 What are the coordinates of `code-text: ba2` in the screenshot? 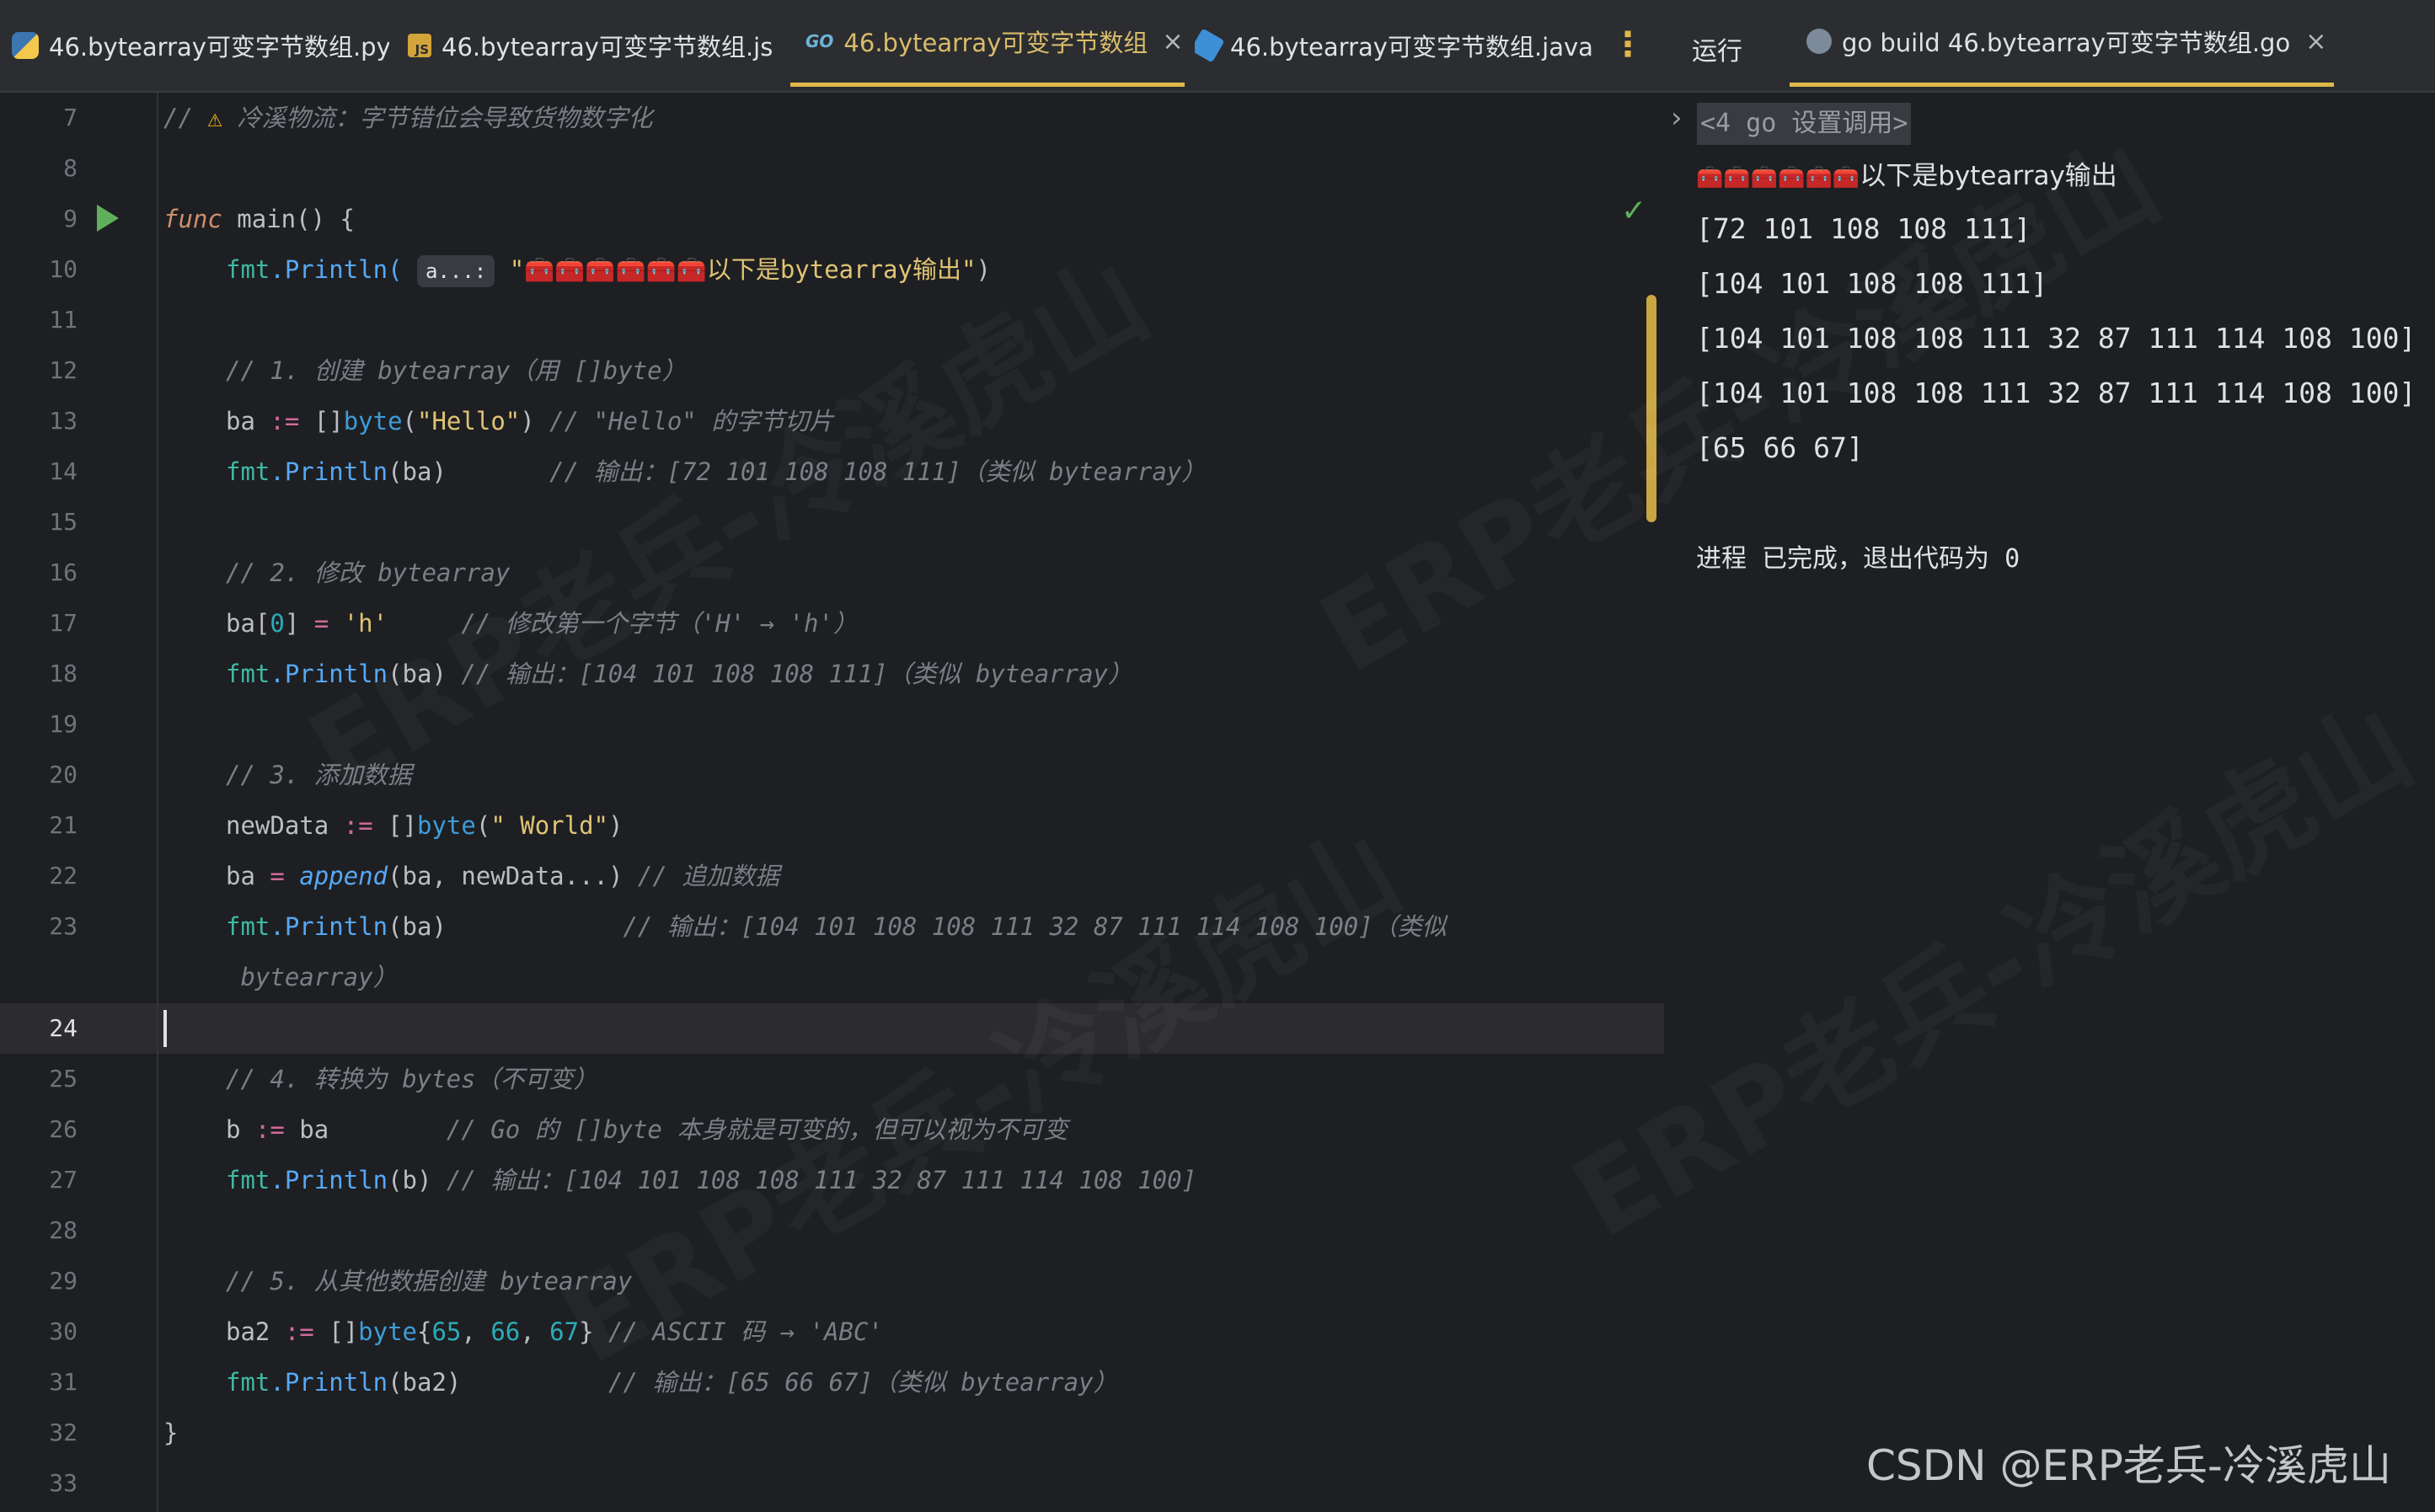 It's located at (255, 1331).